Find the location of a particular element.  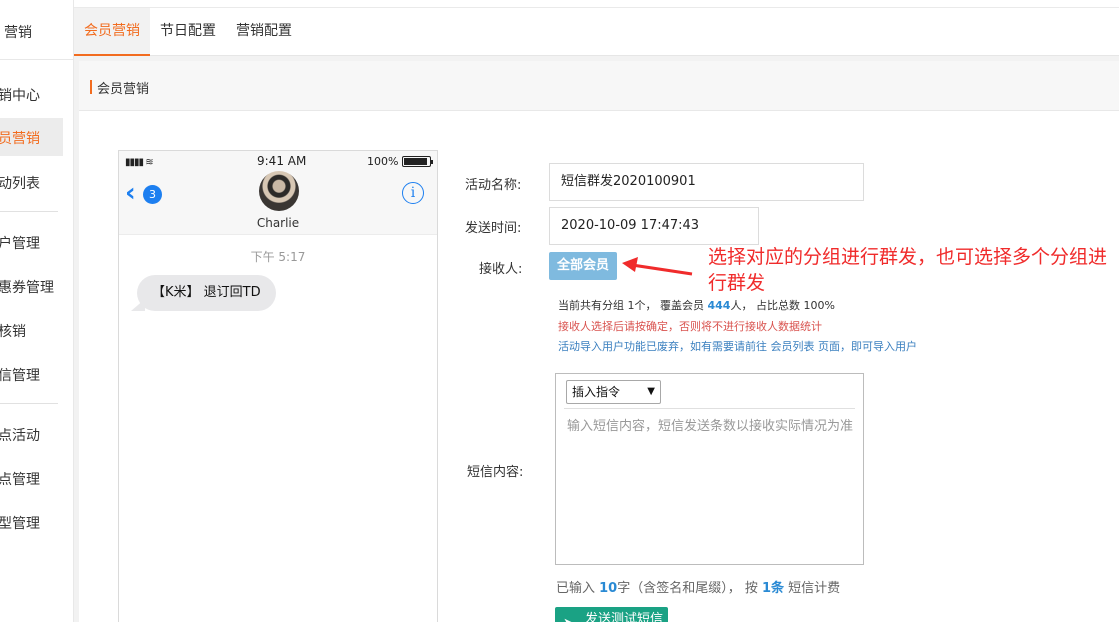

sidebar-item-label: 员营销 is located at coordinates (20, 139).